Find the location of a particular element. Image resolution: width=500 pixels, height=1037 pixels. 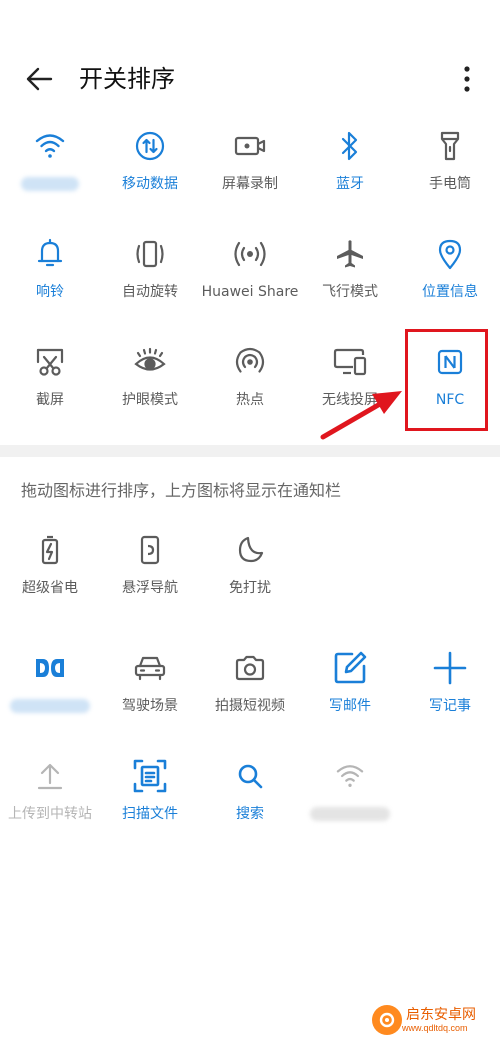

switch-tile-wifi is located at coordinates (50, 178).